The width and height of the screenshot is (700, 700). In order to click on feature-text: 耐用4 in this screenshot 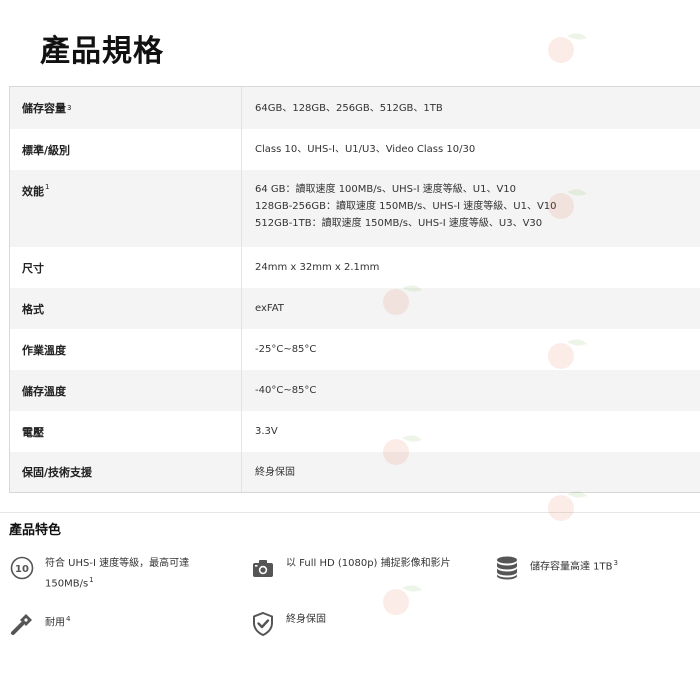, I will do `click(58, 622)`.